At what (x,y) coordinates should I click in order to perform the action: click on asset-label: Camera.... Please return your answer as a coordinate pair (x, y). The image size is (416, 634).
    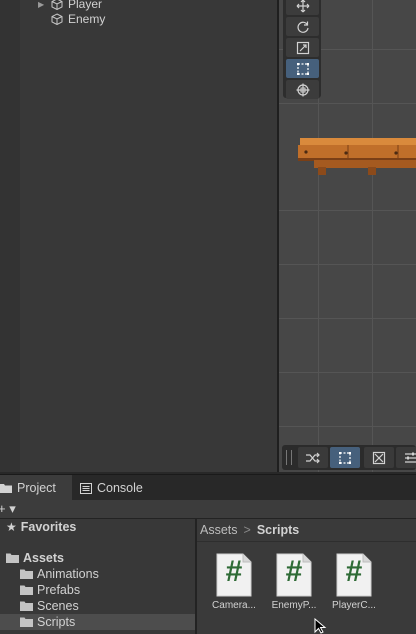
    Looking at the image, I should click on (234, 605).